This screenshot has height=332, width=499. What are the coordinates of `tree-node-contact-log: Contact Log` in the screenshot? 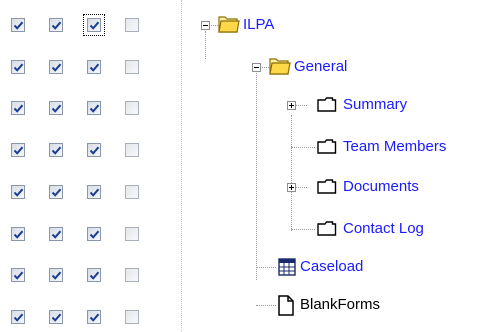 It's located at (383, 229).